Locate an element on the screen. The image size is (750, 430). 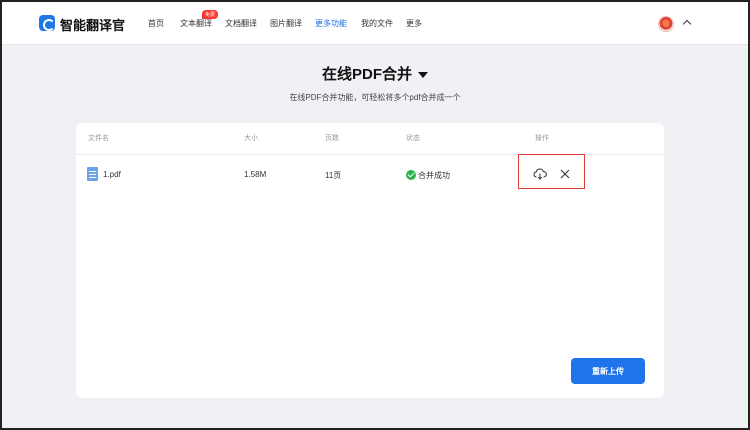
tool-selector: 在线PDF合并 is located at coordinates (375, 73).